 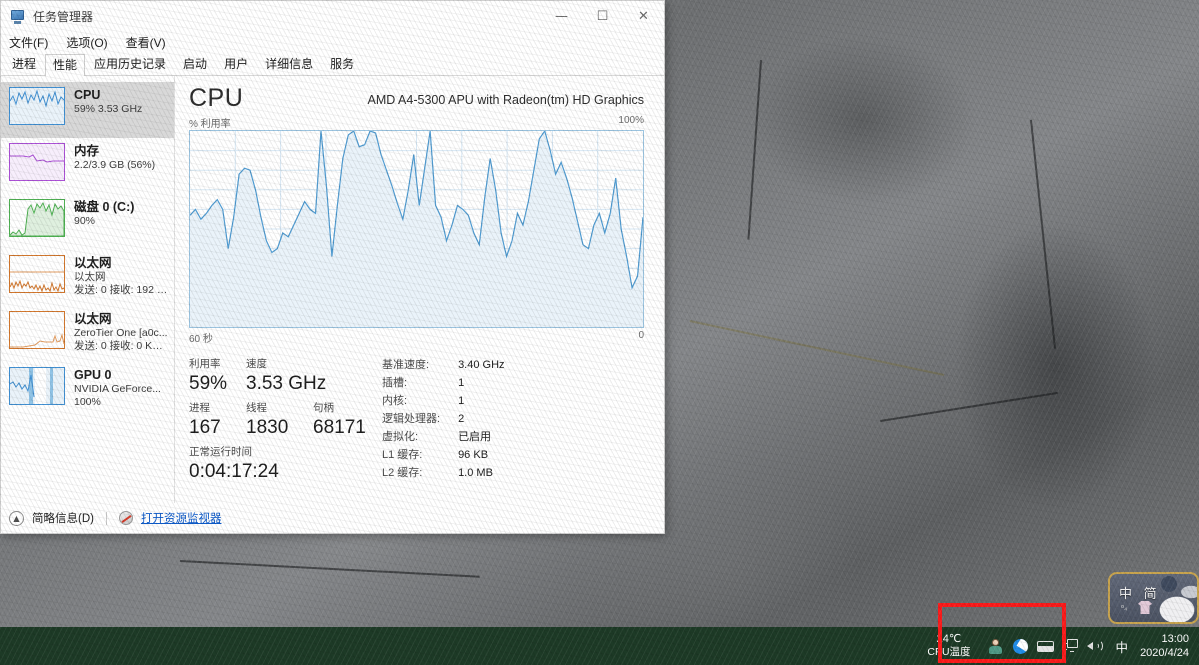 I want to click on tray-person-button, so click(x=995, y=646).